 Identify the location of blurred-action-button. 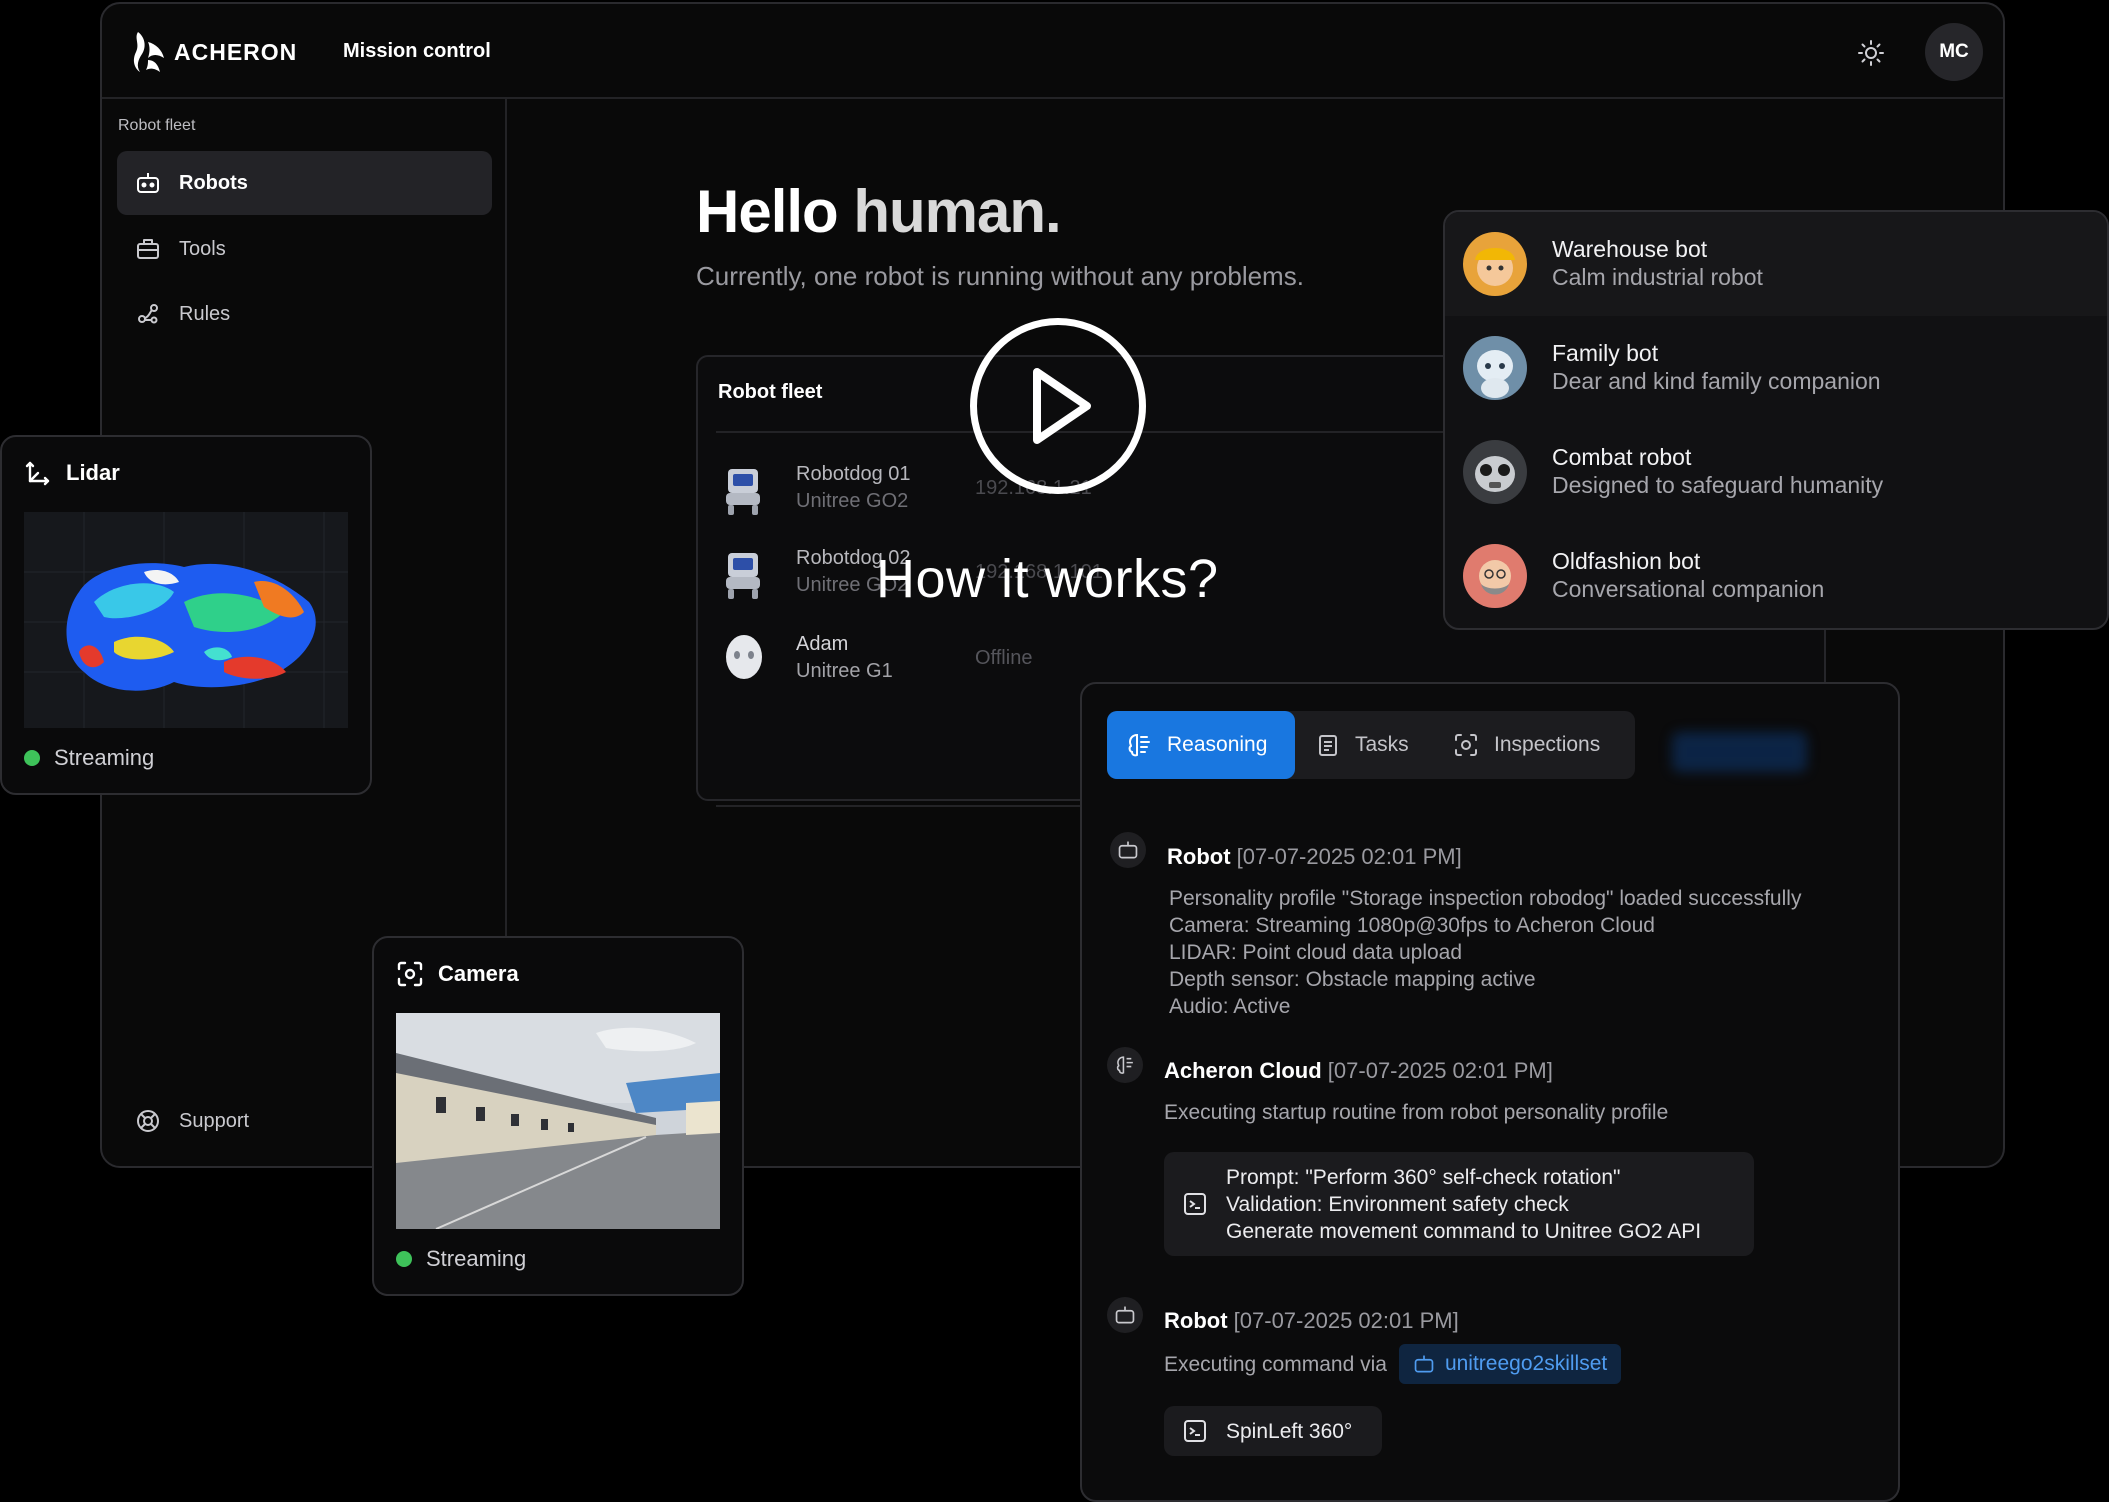
(1739, 752).